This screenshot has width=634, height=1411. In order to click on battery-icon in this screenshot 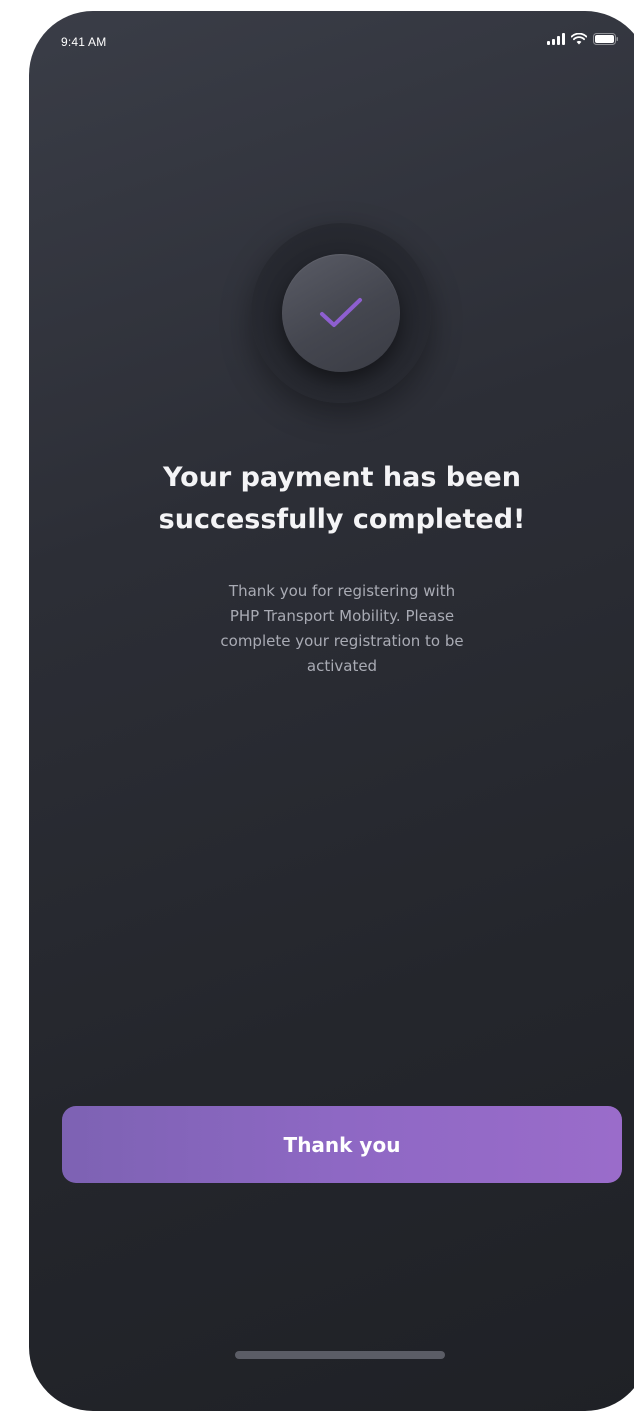, I will do `click(606, 39)`.